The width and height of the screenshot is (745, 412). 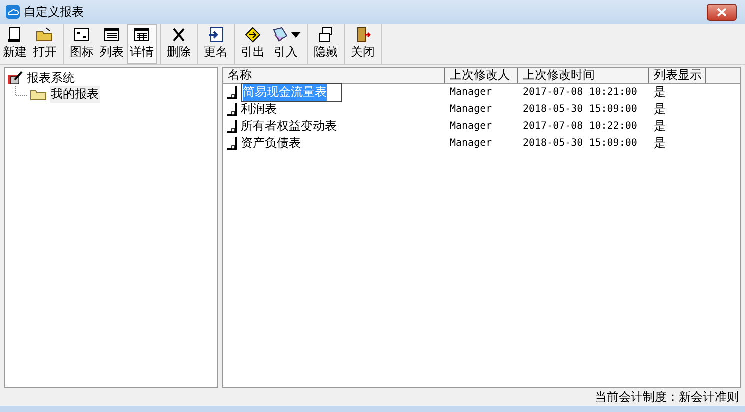 What do you see at coordinates (583, 76) in the screenshot?
I see `column-header: 上次修改时间` at bounding box center [583, 76].